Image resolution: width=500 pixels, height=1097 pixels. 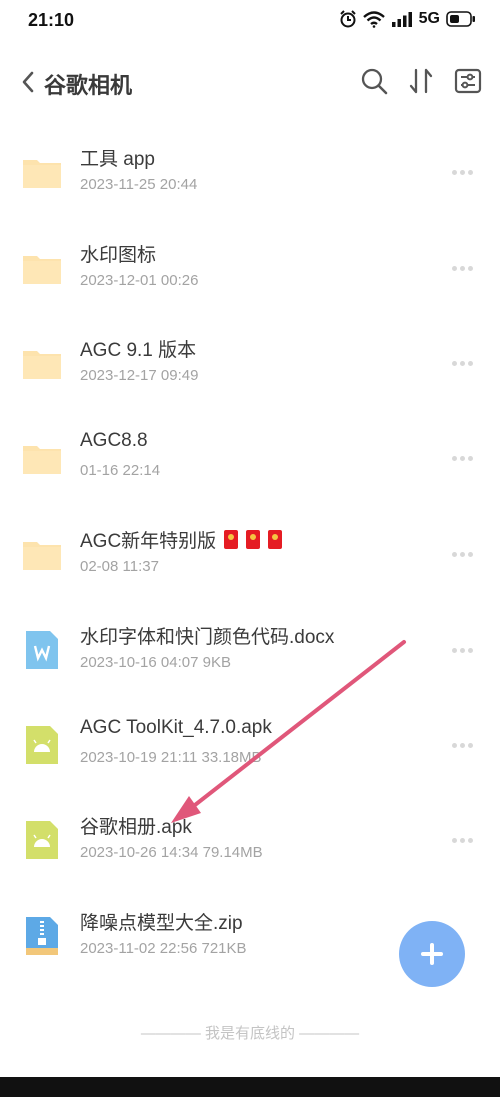 What do you see at coordinates (250, 841) in the screenshot?
I see `list-item: 谷歌相册.apk 2023-10-26 14:34 79.14MB` at bounding box center [250, 841].